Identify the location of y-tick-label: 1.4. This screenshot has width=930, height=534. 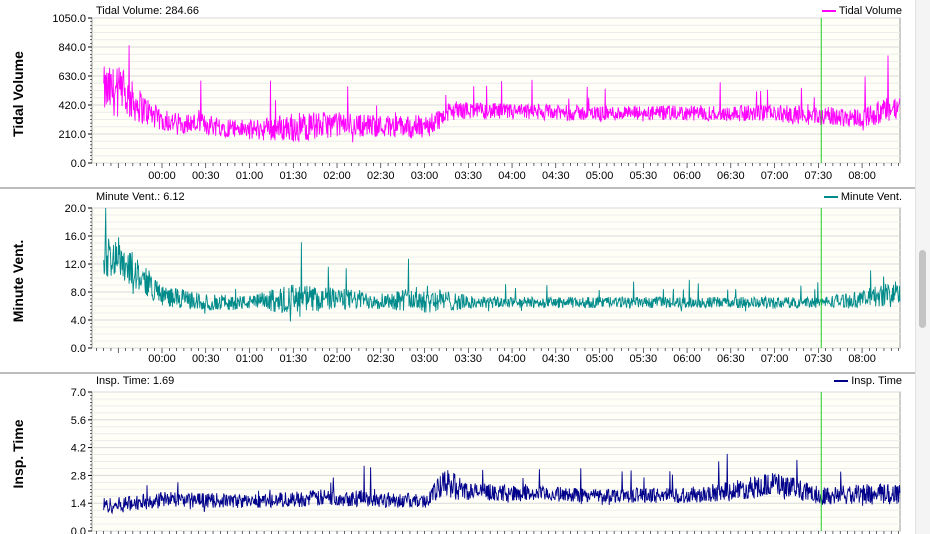
(78, 504).